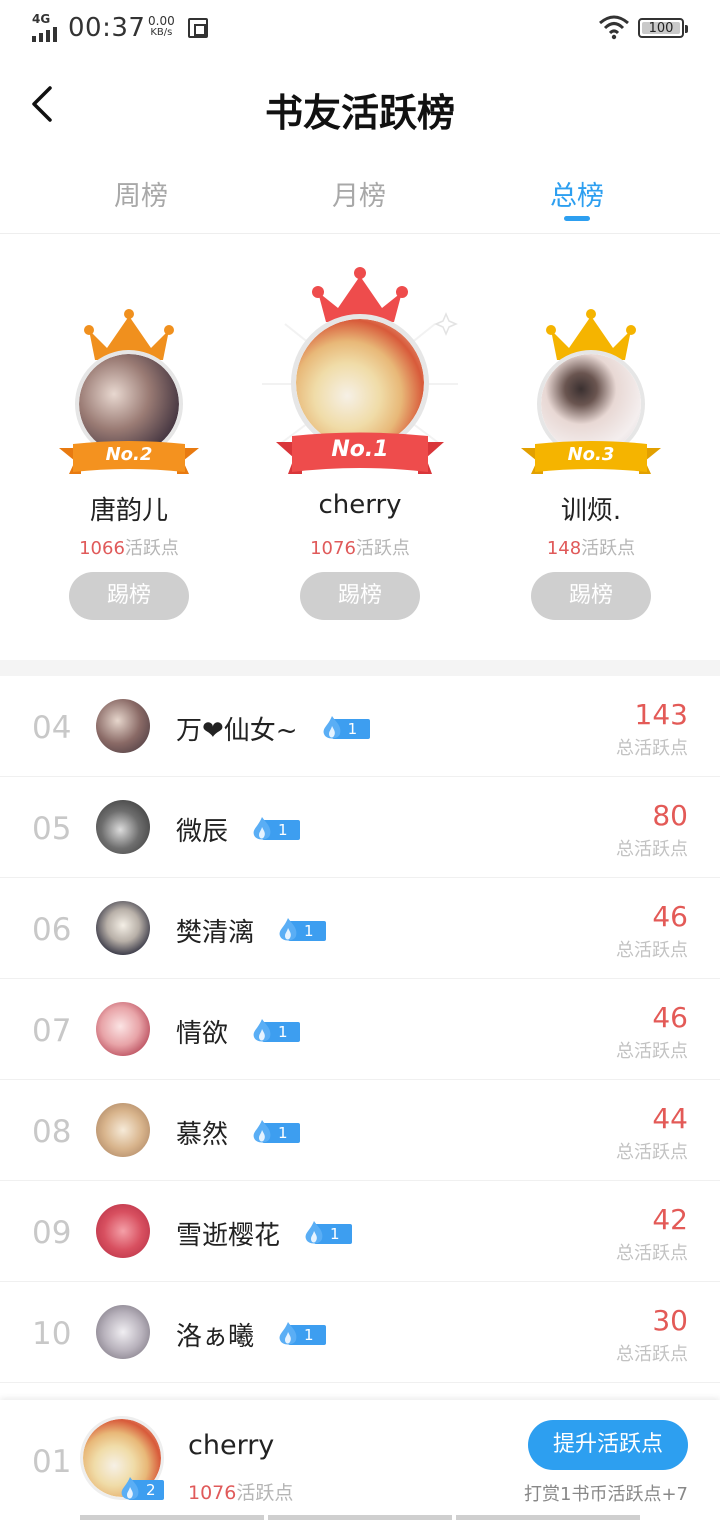  Describe the element at coordinates (661, 714) in the screenshot. I see `score-value: 143` at that location.